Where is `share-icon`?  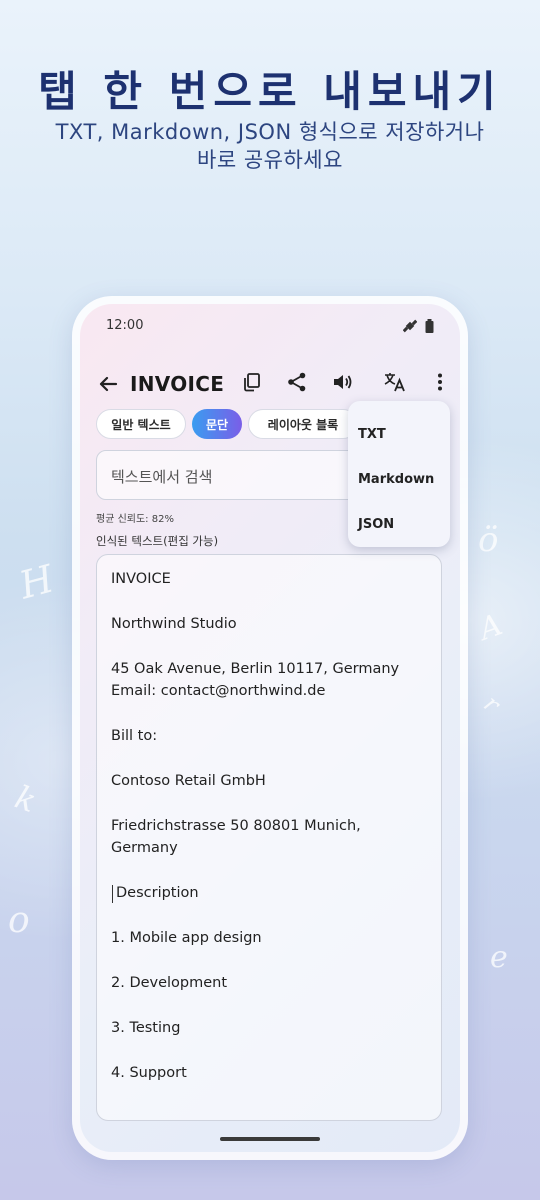 share-icon is located at coordinates (297, 384).